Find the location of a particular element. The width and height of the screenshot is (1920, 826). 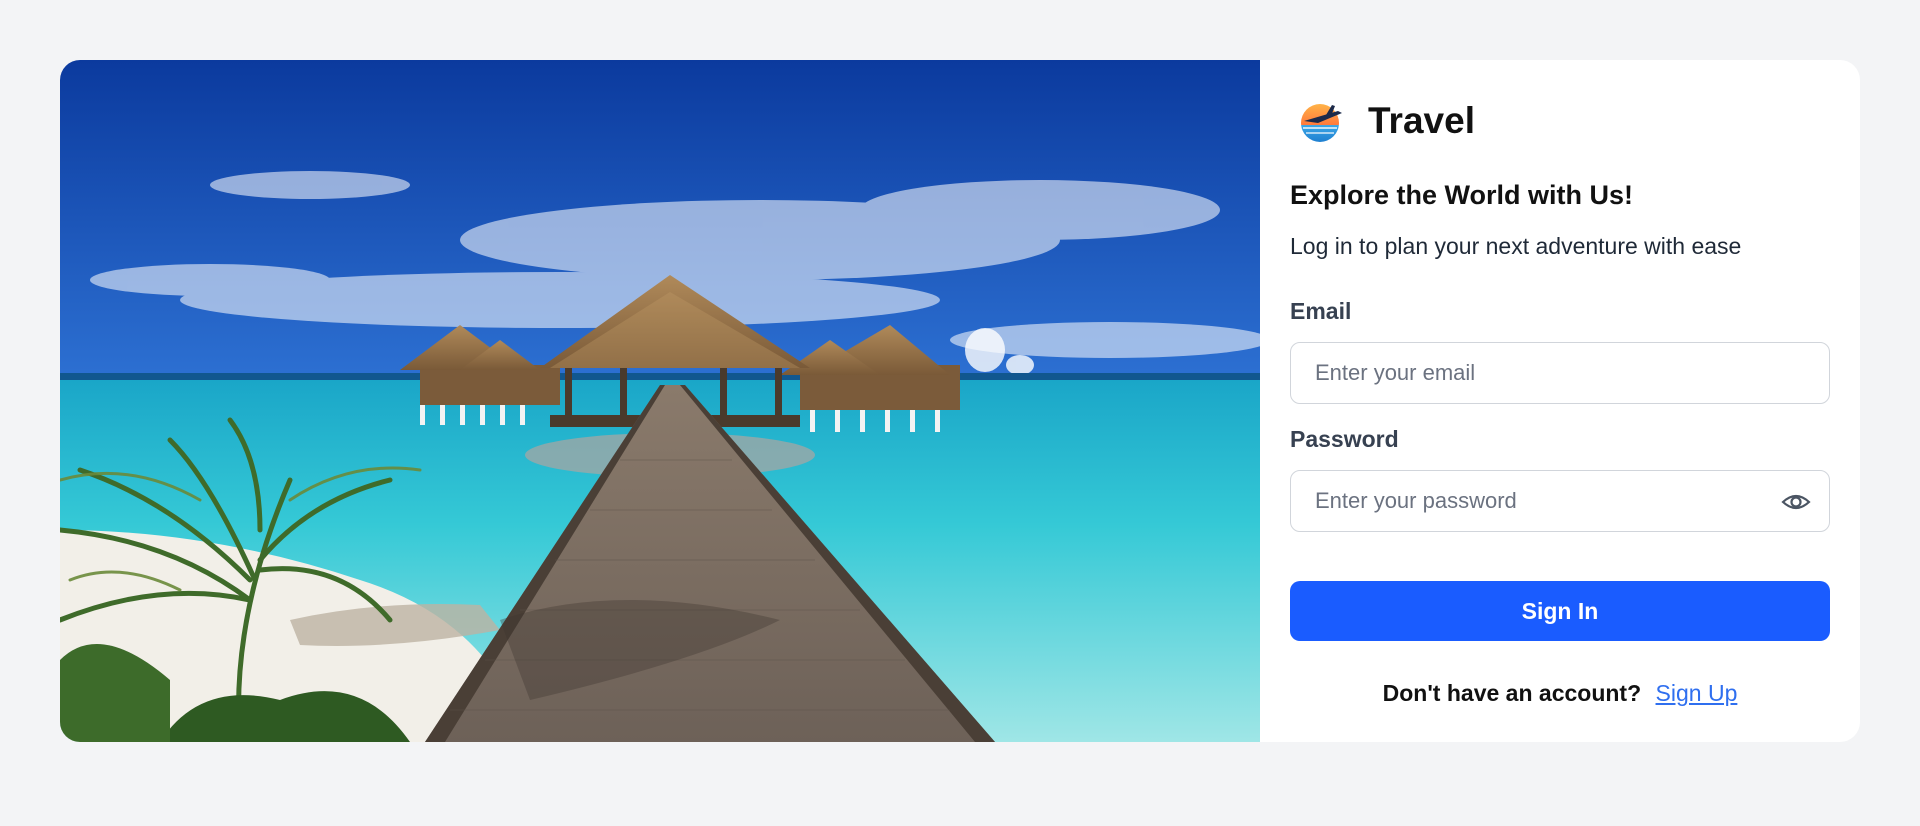

eye-icon is located at coordinates (1796, 502).